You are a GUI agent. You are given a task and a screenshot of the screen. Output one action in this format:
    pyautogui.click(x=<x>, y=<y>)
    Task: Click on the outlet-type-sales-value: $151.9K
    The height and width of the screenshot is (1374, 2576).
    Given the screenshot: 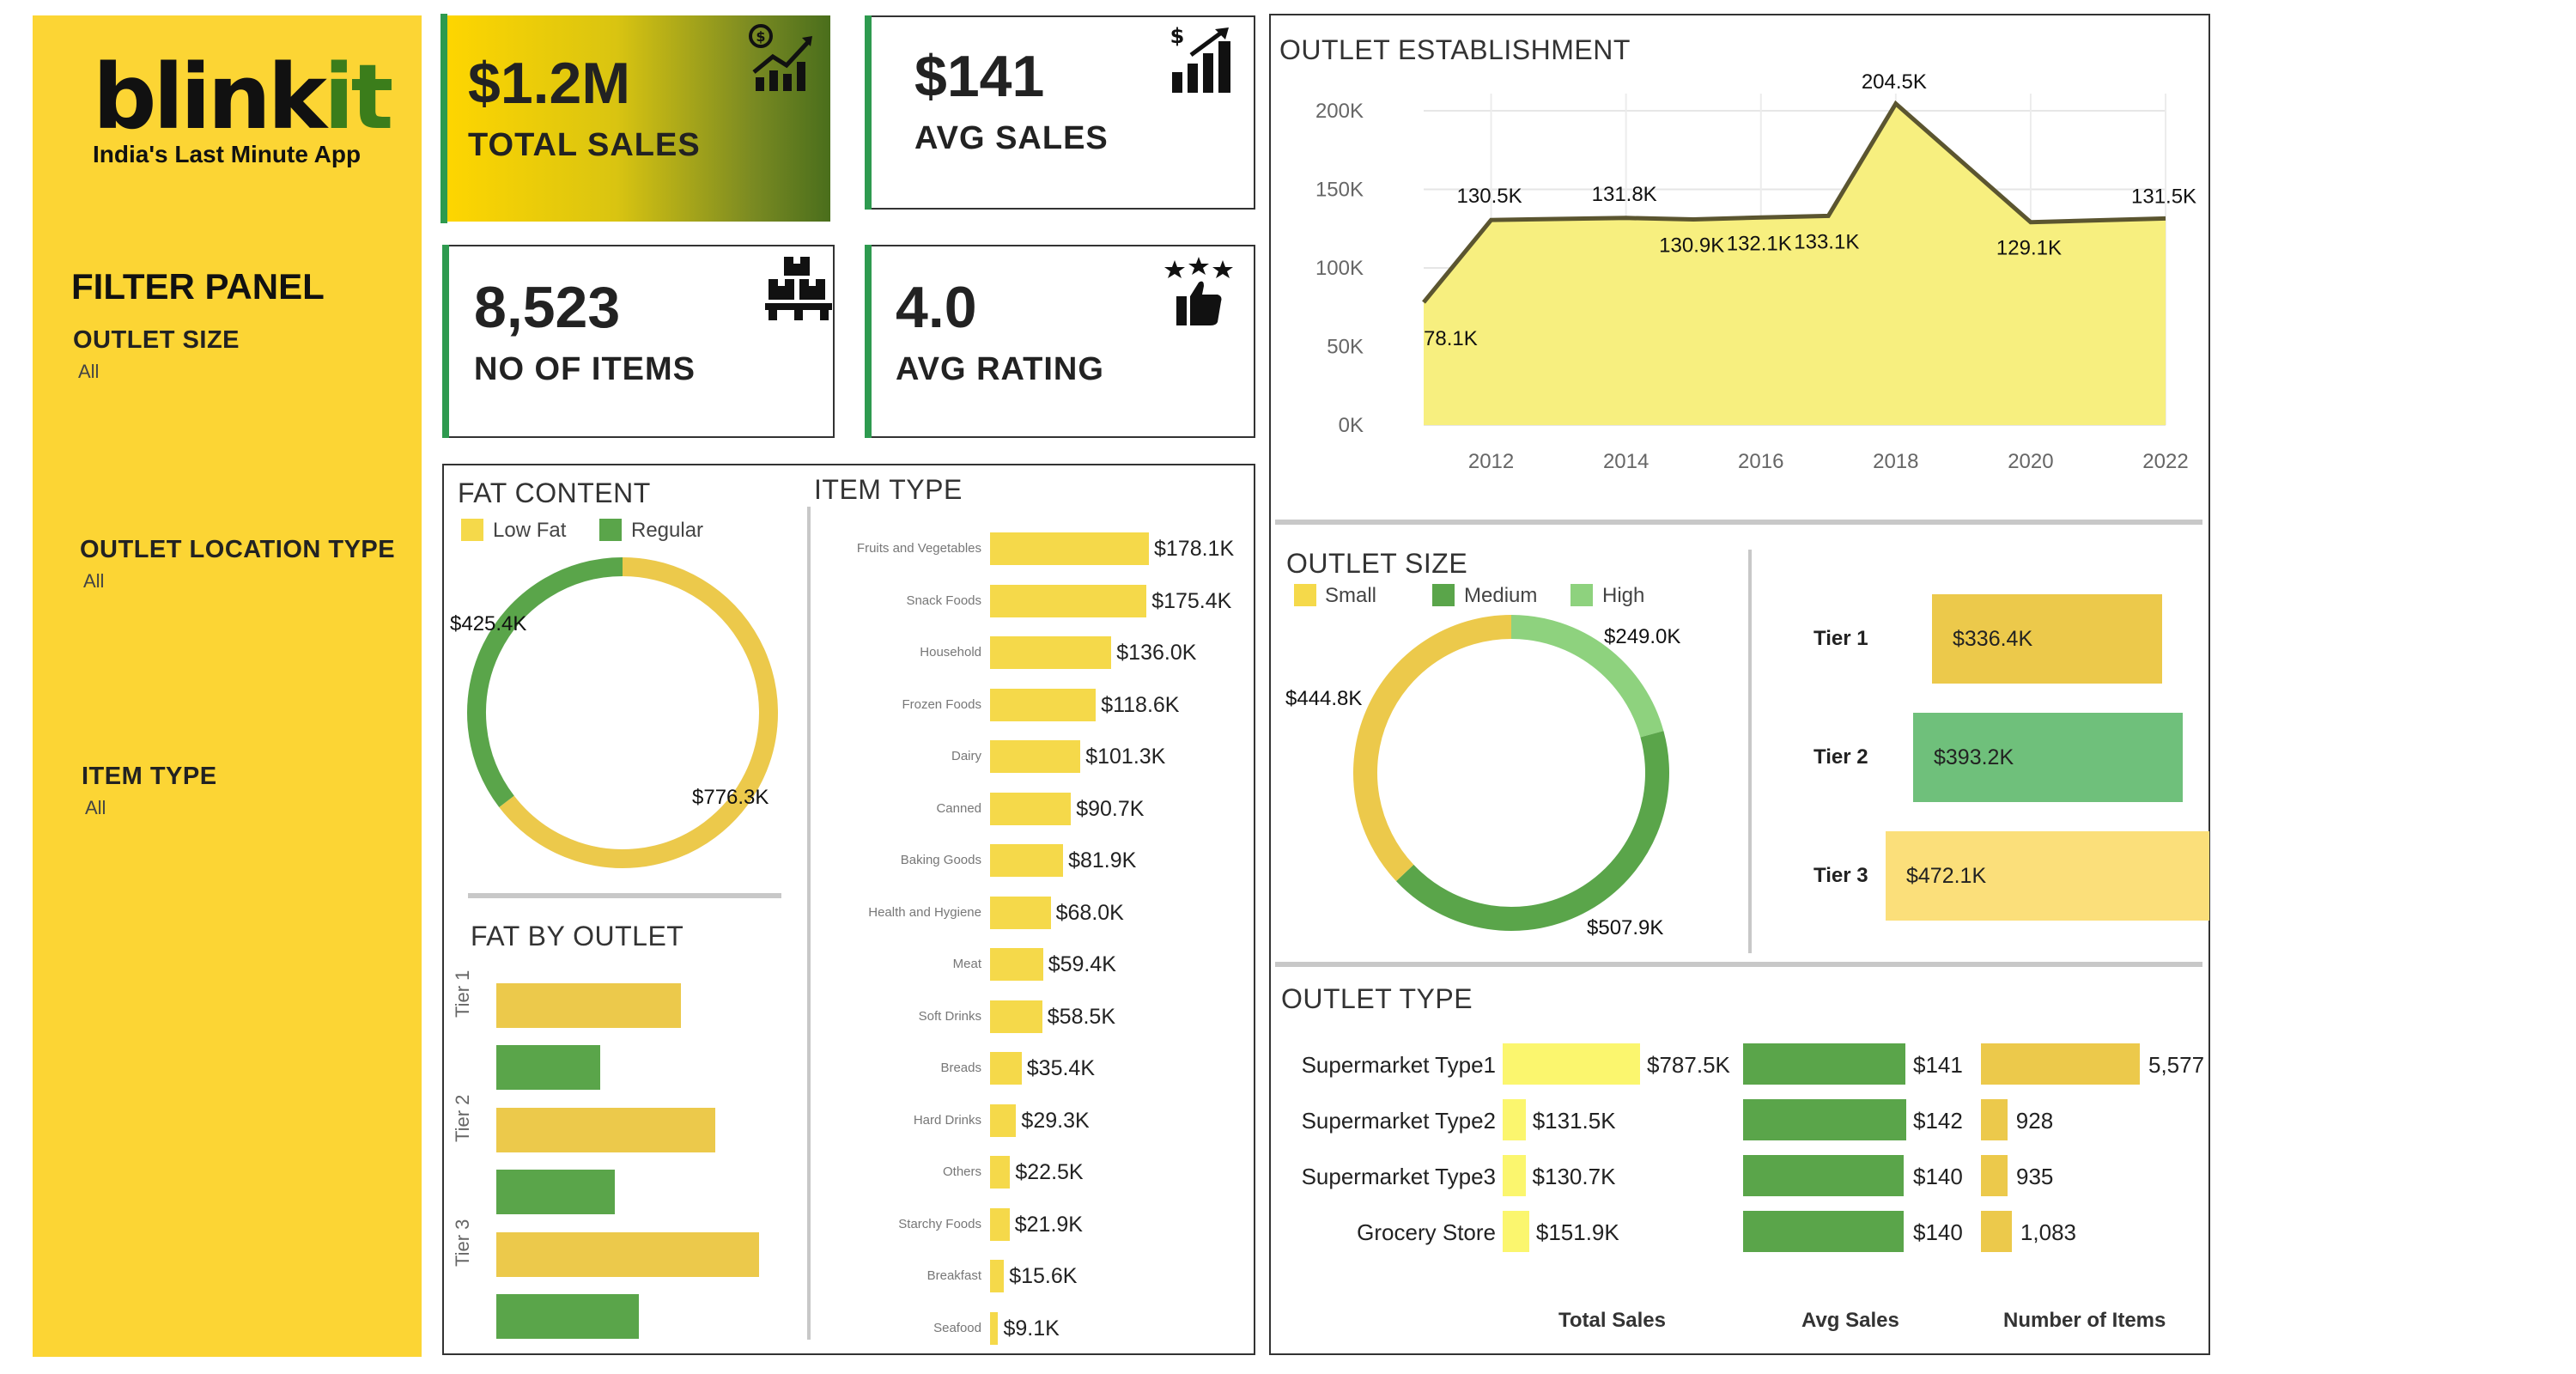 What is the action you would take?
    pyautogui.click(x=1577, y=1232)
    